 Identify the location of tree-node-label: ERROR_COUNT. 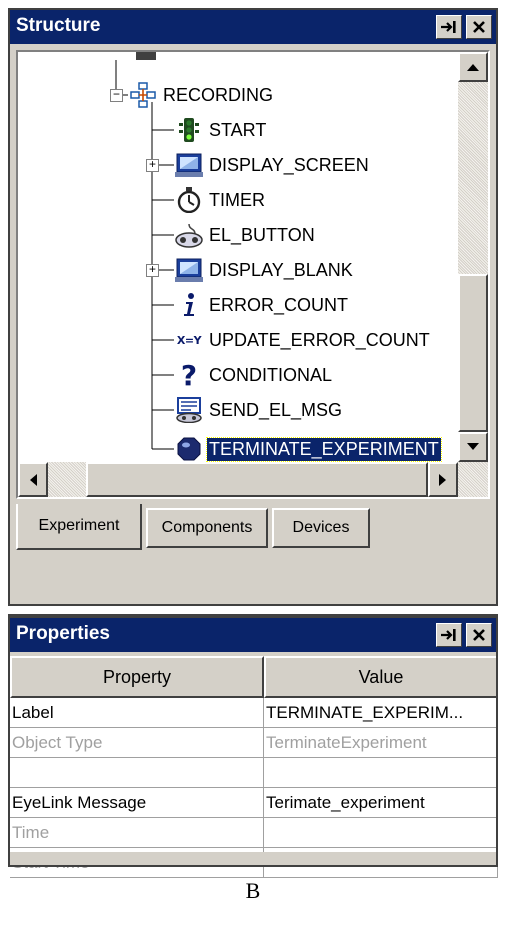
(279, 304).